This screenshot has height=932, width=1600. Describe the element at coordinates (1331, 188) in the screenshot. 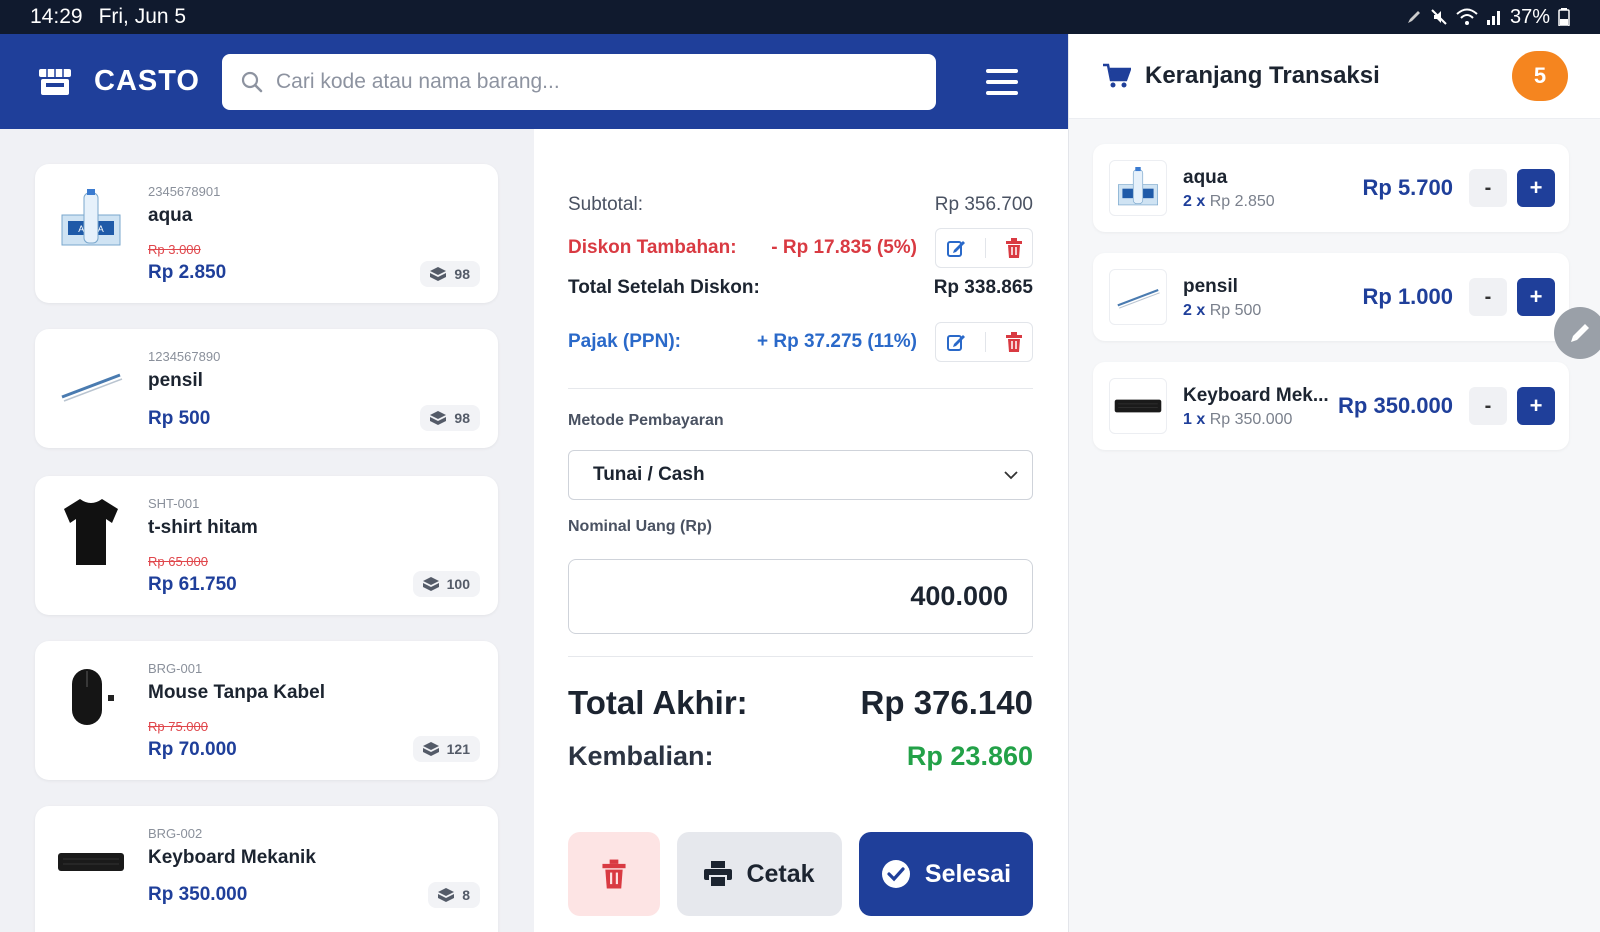

I see `cart-item: aqua 2 x Rp 2.850 Rp 5.700 - +` at that location.